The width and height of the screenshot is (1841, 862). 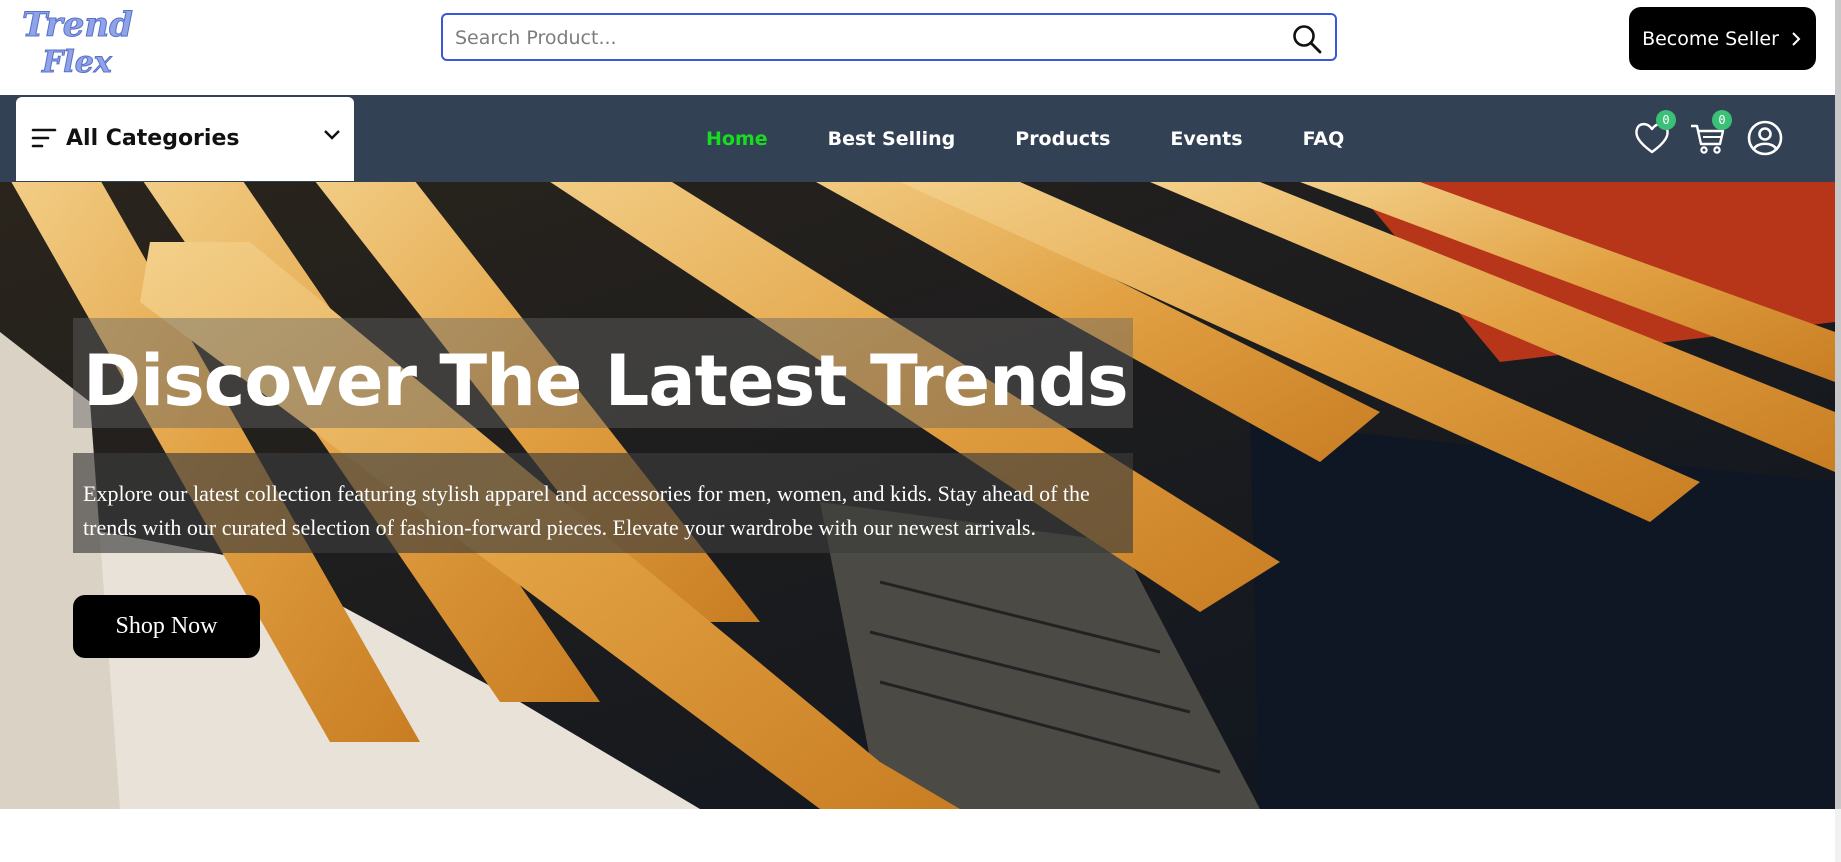 What do you see at coordinates (606, 381) in the screenshot?
I see `hero-headline: Discover The Latest Trends` at bounding box center [606, 381].